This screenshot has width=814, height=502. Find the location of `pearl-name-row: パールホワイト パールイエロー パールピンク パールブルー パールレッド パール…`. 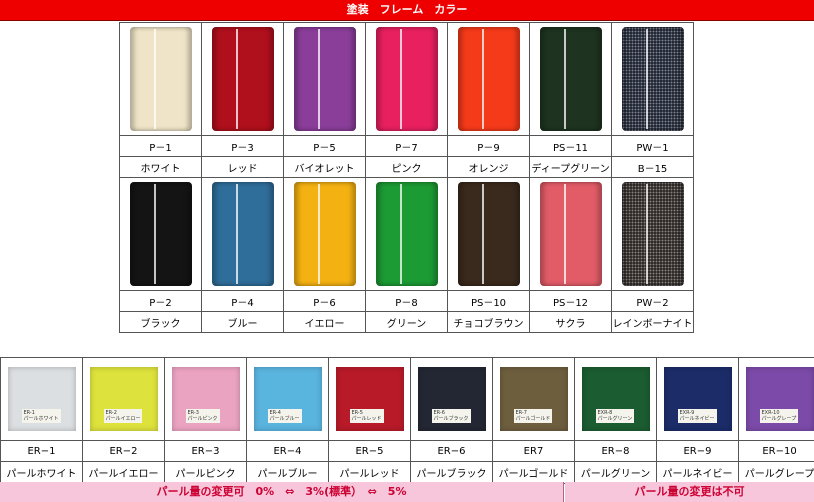

pearl-name-row: パールホワイト パールイエロー パールピンク パールブルー パールレッド パール… is located at coordinates (407, 472).